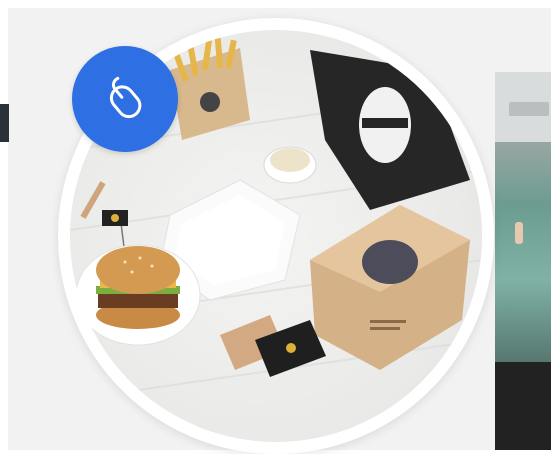 The width and height of the screenshot is (551, 454). What do you see at coordinates (138, 295) in the screenshot?
I see `burger` at bounding box center [138, 295].